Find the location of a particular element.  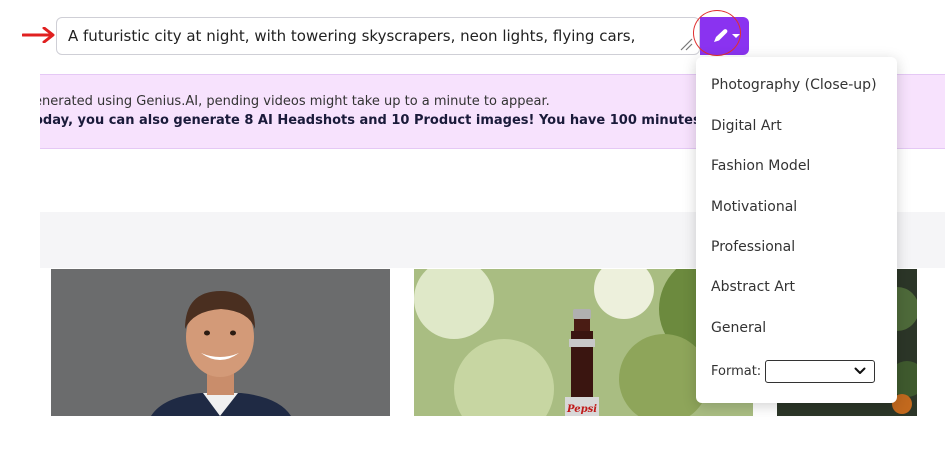

resize-grip-icon is located at coordinates (686, 44).